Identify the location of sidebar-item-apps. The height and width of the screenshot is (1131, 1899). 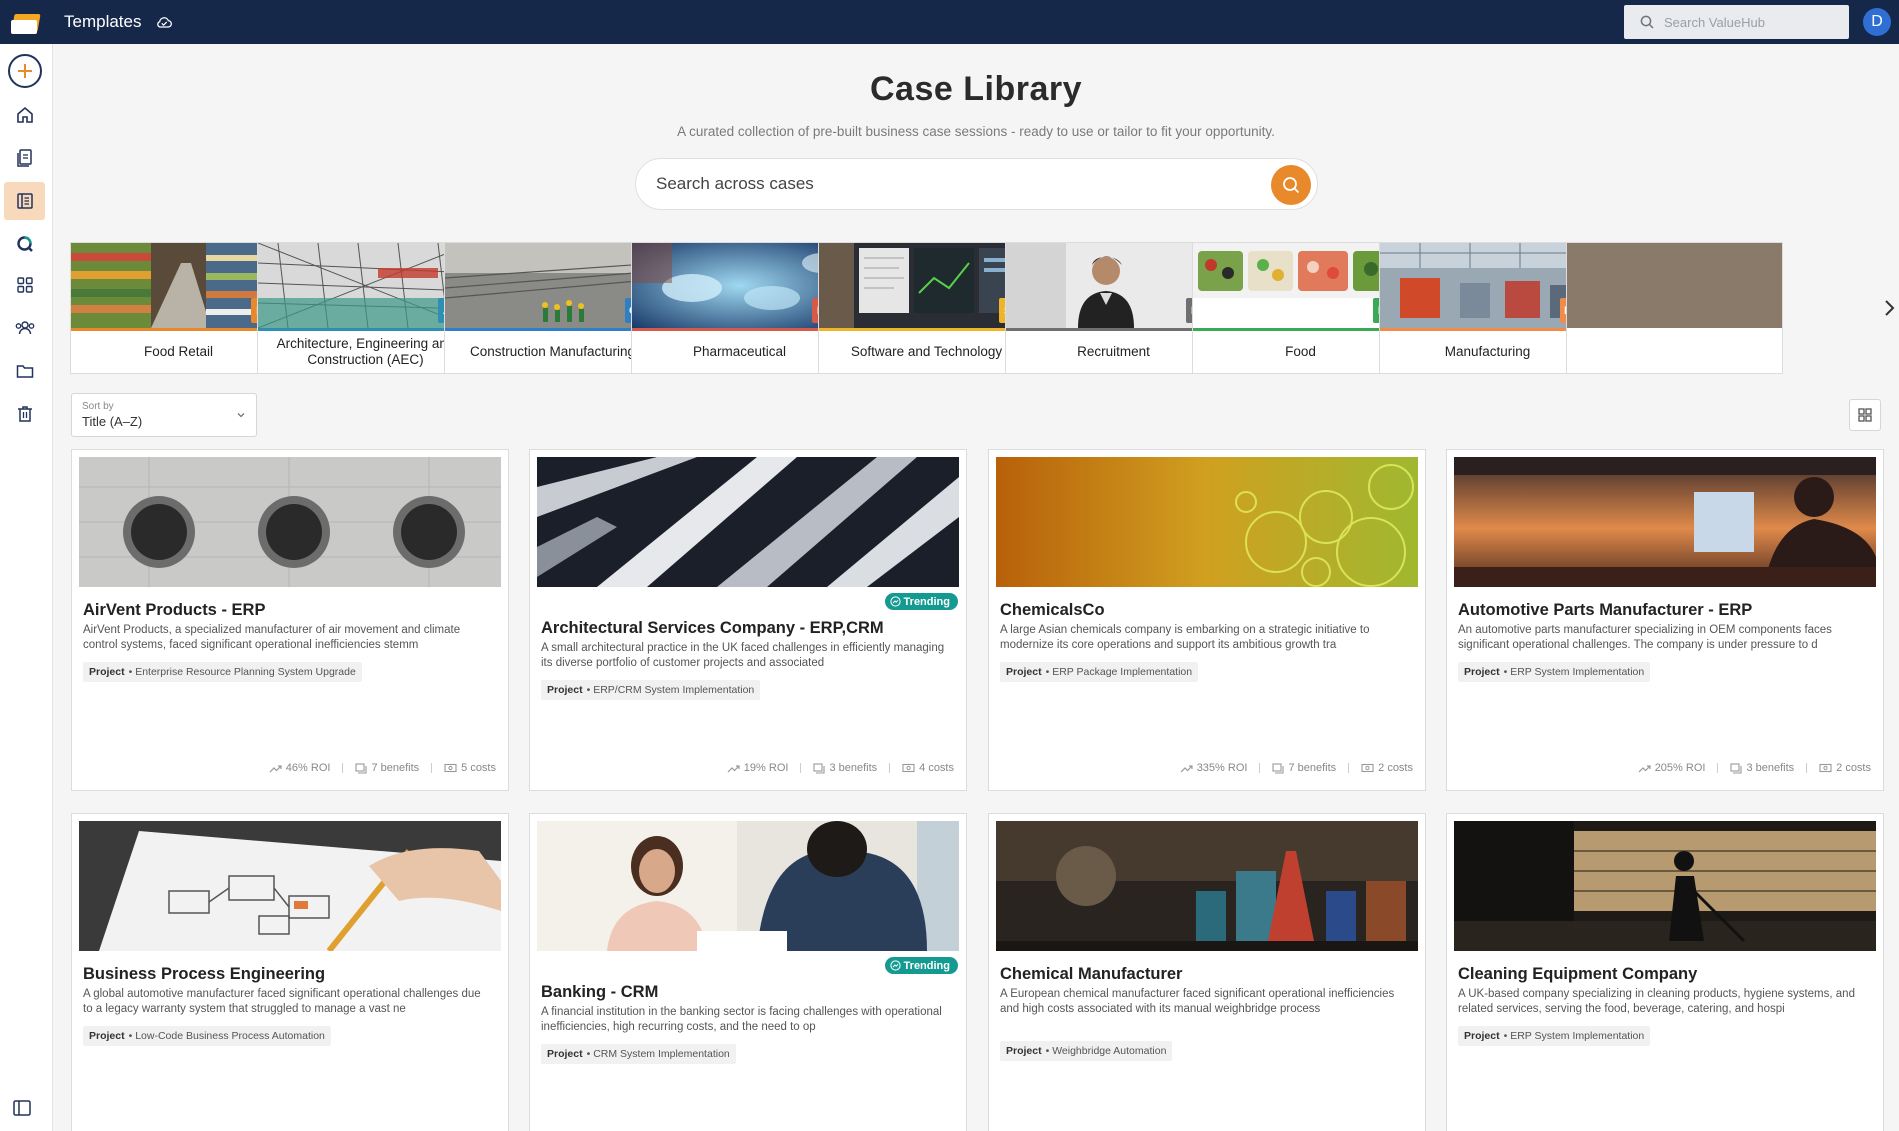
(24, 285).